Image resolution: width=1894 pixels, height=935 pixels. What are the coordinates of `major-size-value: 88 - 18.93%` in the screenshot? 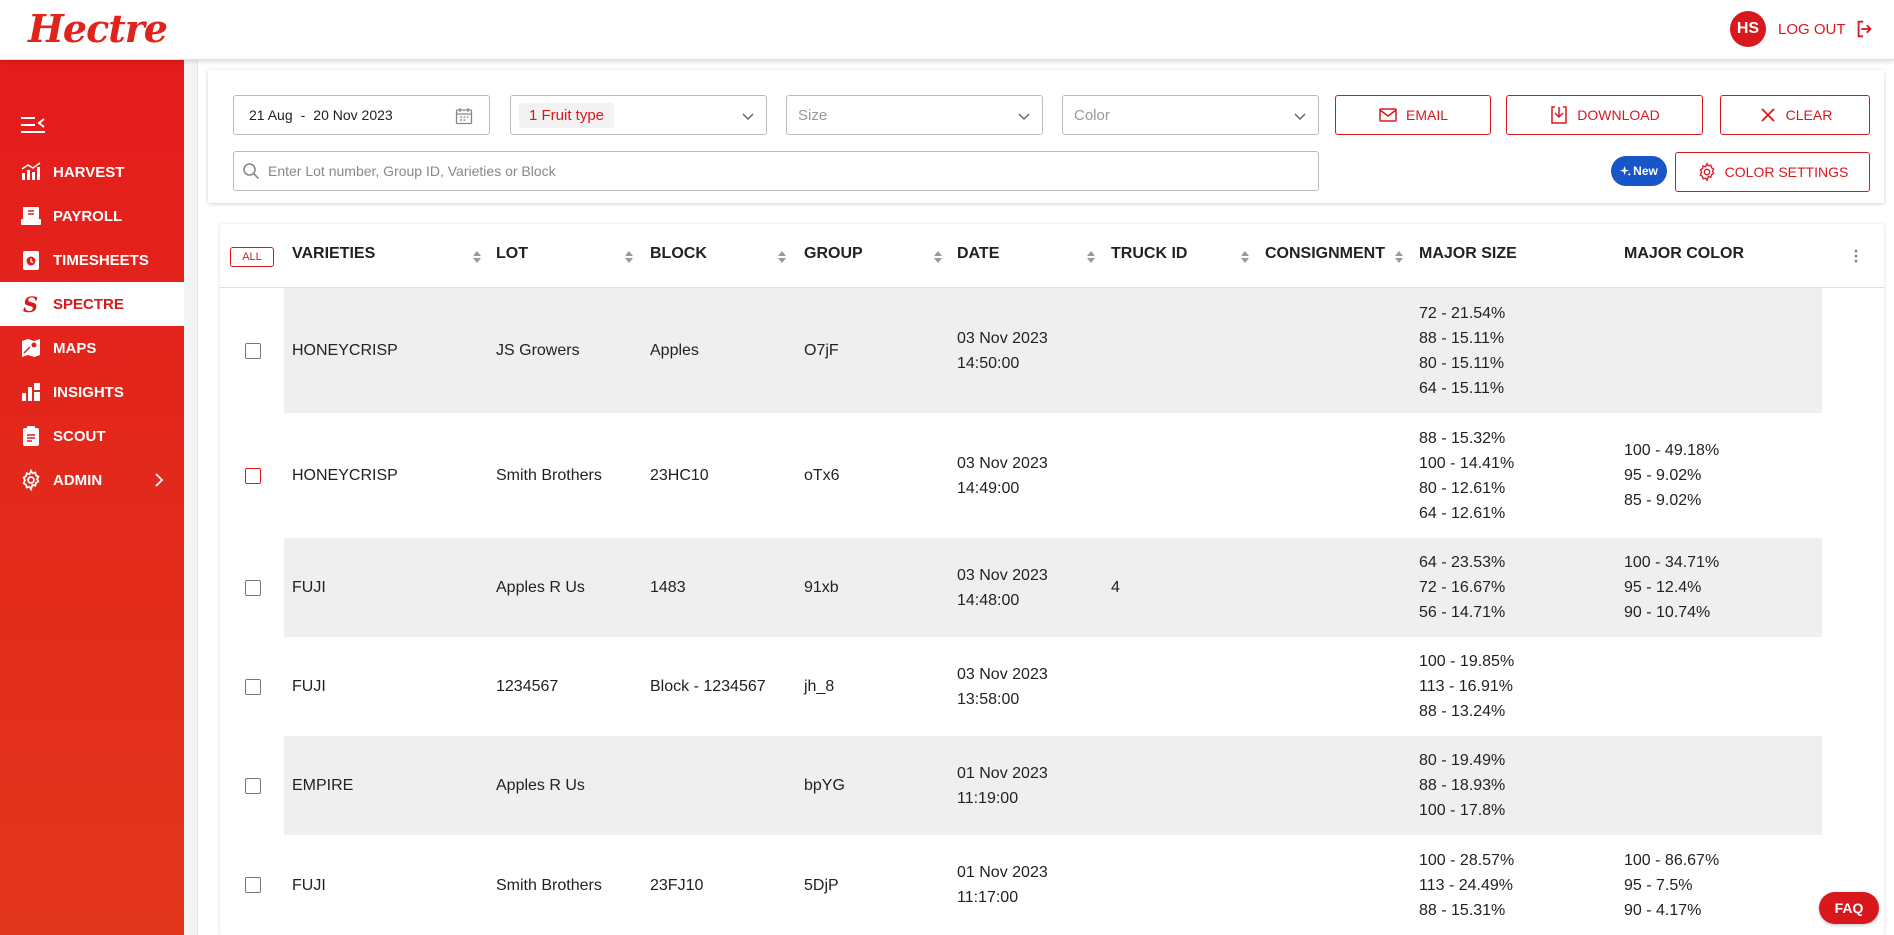 It's located at (1462, 785).